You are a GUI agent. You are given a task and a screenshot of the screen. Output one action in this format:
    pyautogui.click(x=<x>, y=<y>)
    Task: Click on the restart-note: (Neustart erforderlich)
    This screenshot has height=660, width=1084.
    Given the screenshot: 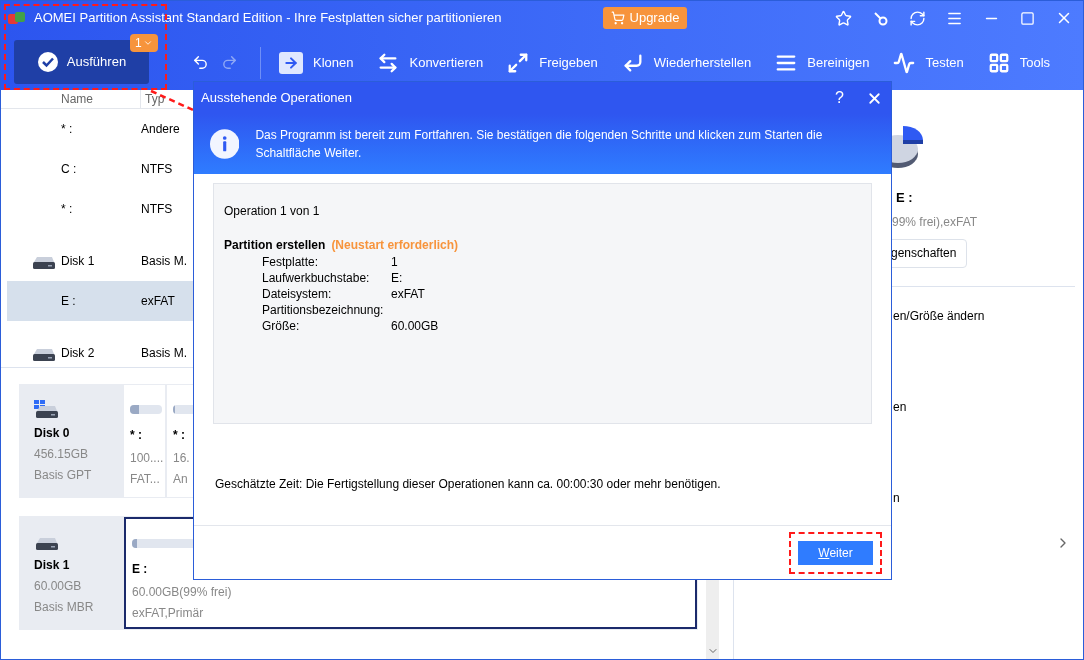 What is the action you would take?
    pyautogui.click(x=395, y=245)
    